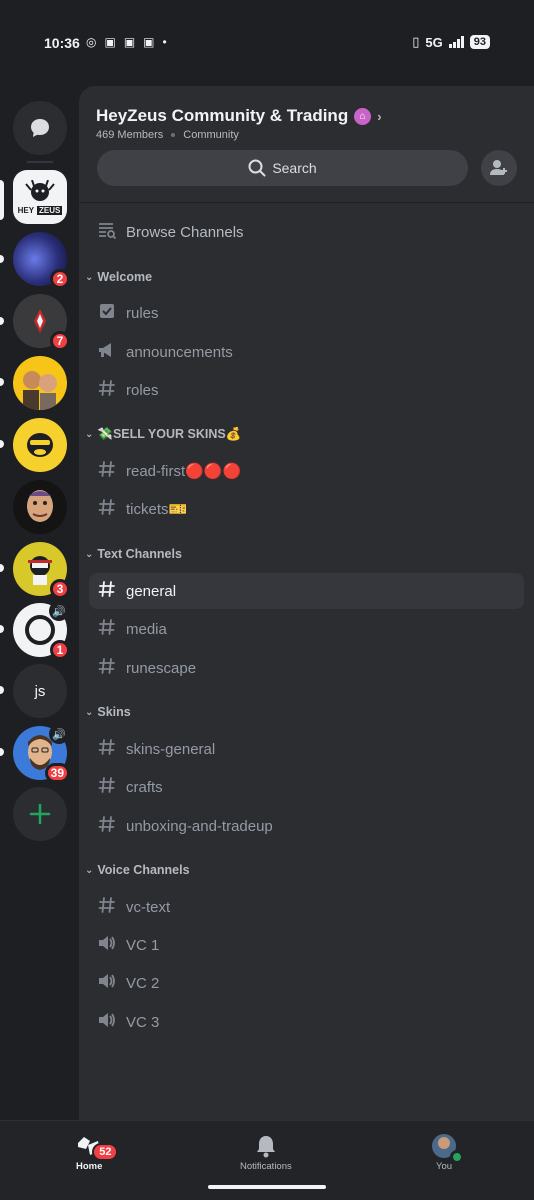 The height and width of the screenshot is (1200, 534). What do you see at coordinates (306, 787) in the screenshot?
I see `channel-text: crafts` at bounding box center [306, 787].